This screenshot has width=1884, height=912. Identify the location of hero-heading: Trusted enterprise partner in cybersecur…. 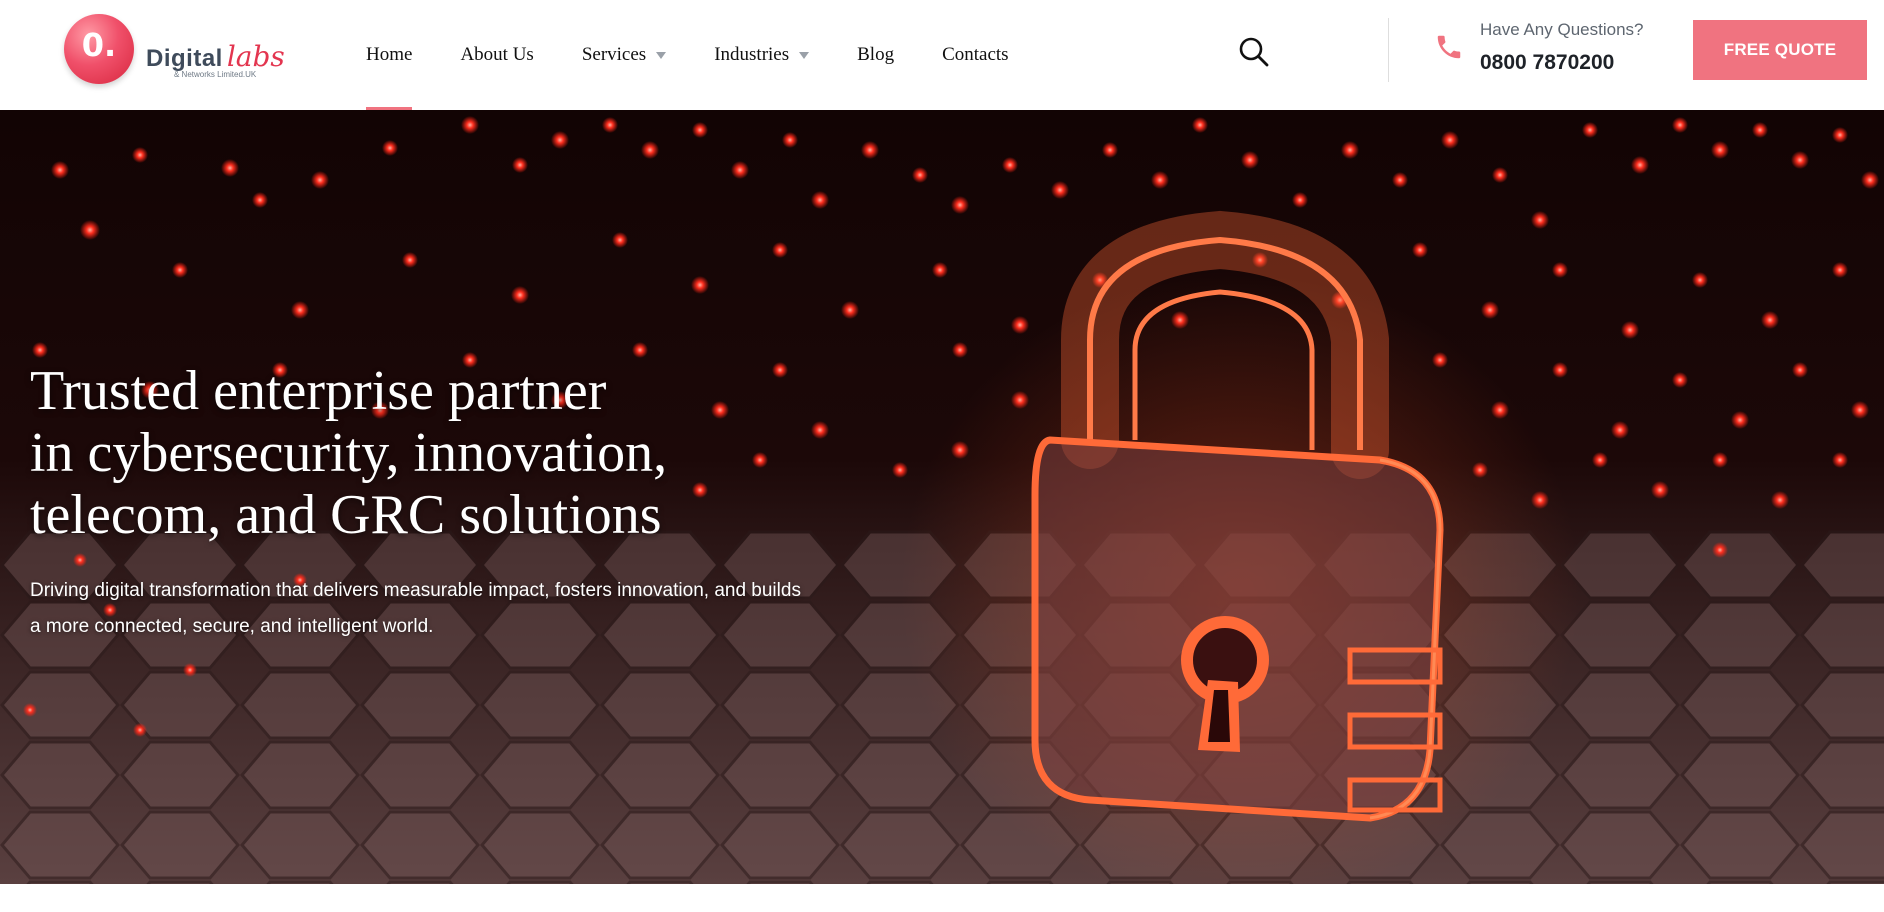
(450, 453).